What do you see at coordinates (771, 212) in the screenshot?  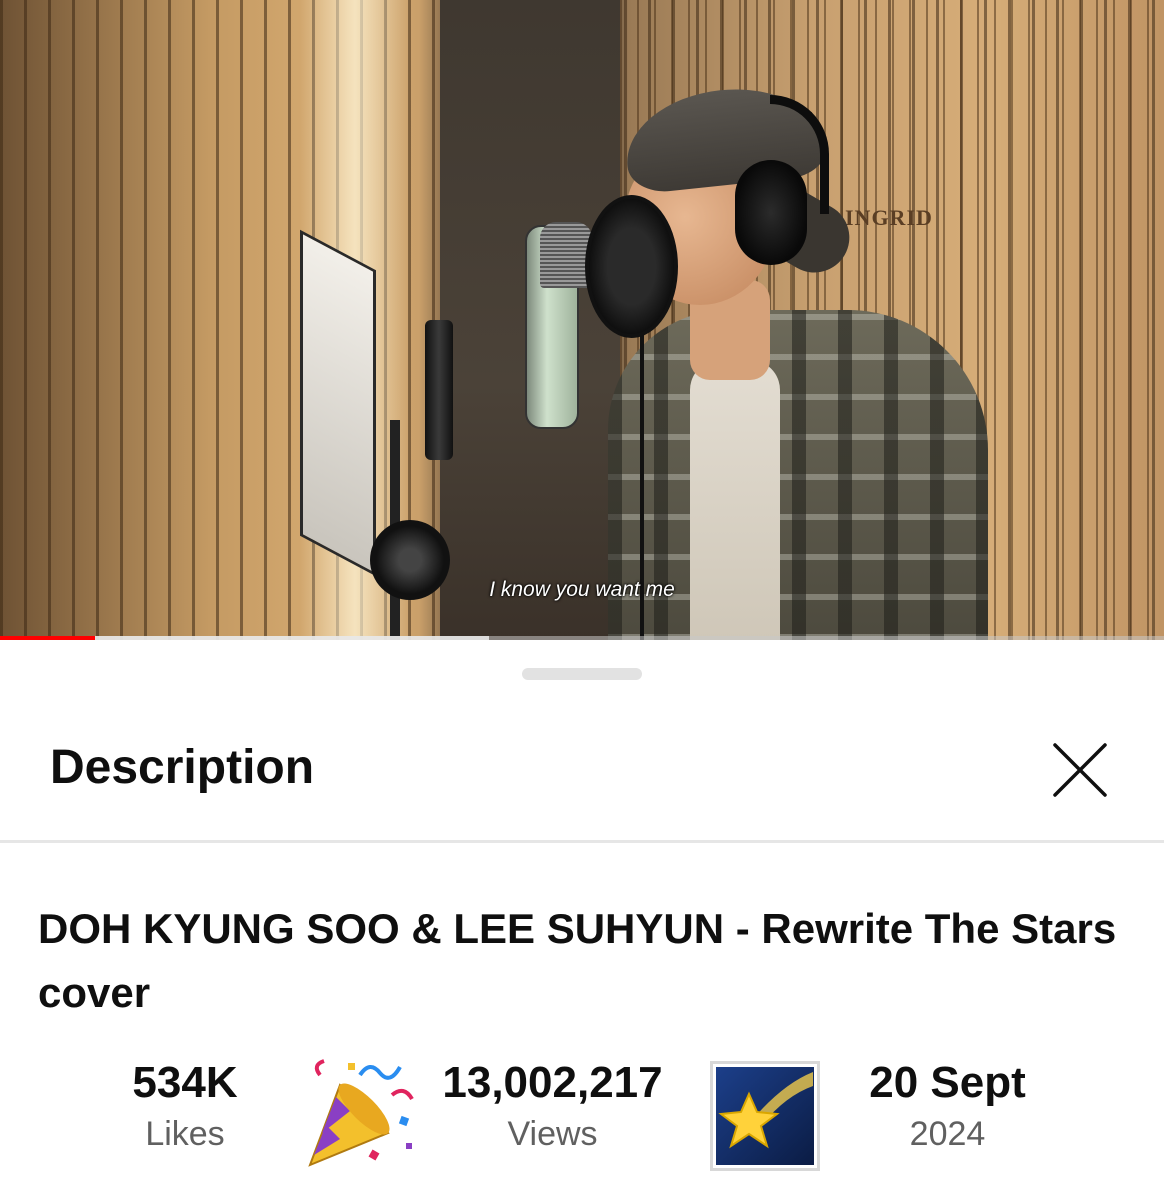 I see `headphones-icon` at bounding box center [771, 212].